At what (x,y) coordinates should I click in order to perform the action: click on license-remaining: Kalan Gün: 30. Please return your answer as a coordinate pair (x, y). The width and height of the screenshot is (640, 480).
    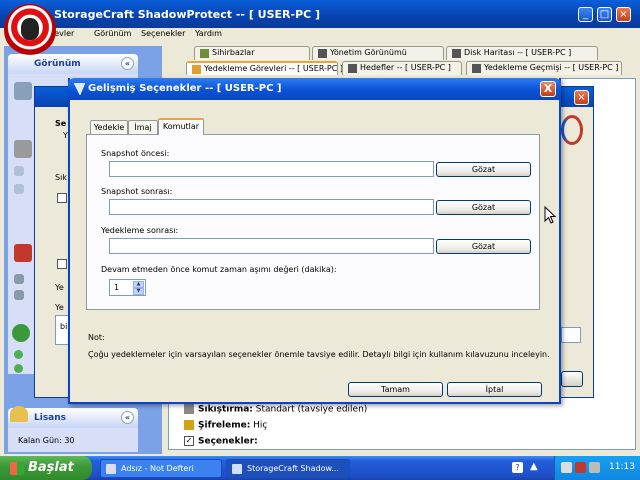
    Looking at the image, I should click on (46, 440).